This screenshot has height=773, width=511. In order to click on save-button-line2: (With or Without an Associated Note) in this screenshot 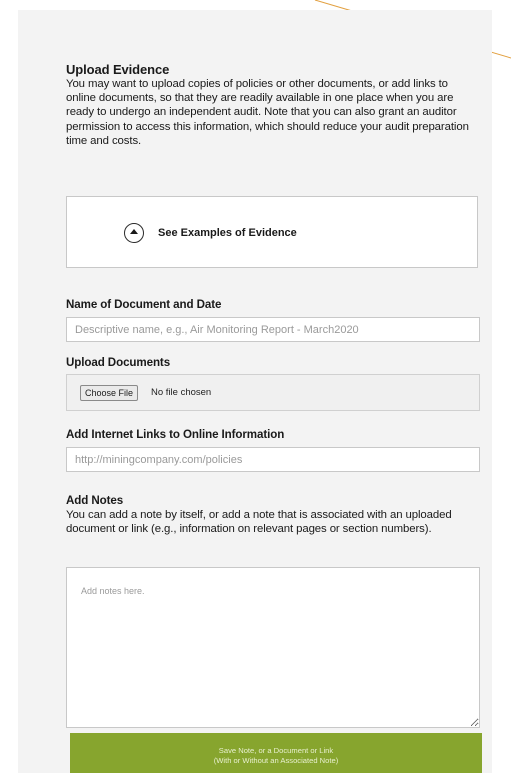, I will do `click(276, 760)`.